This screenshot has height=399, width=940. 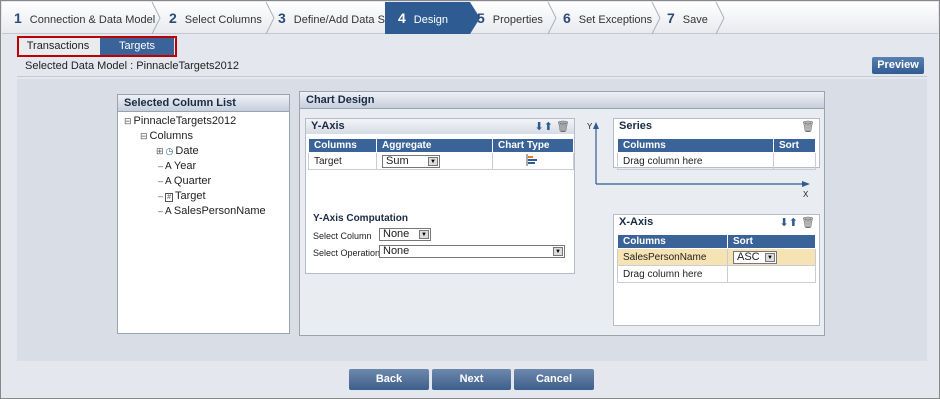 What do you see at coordinates (180, 121) in the screenshot?
I see `tree-root: ⊟ PinnacleTargets2012` at bounding box center [180, 121].